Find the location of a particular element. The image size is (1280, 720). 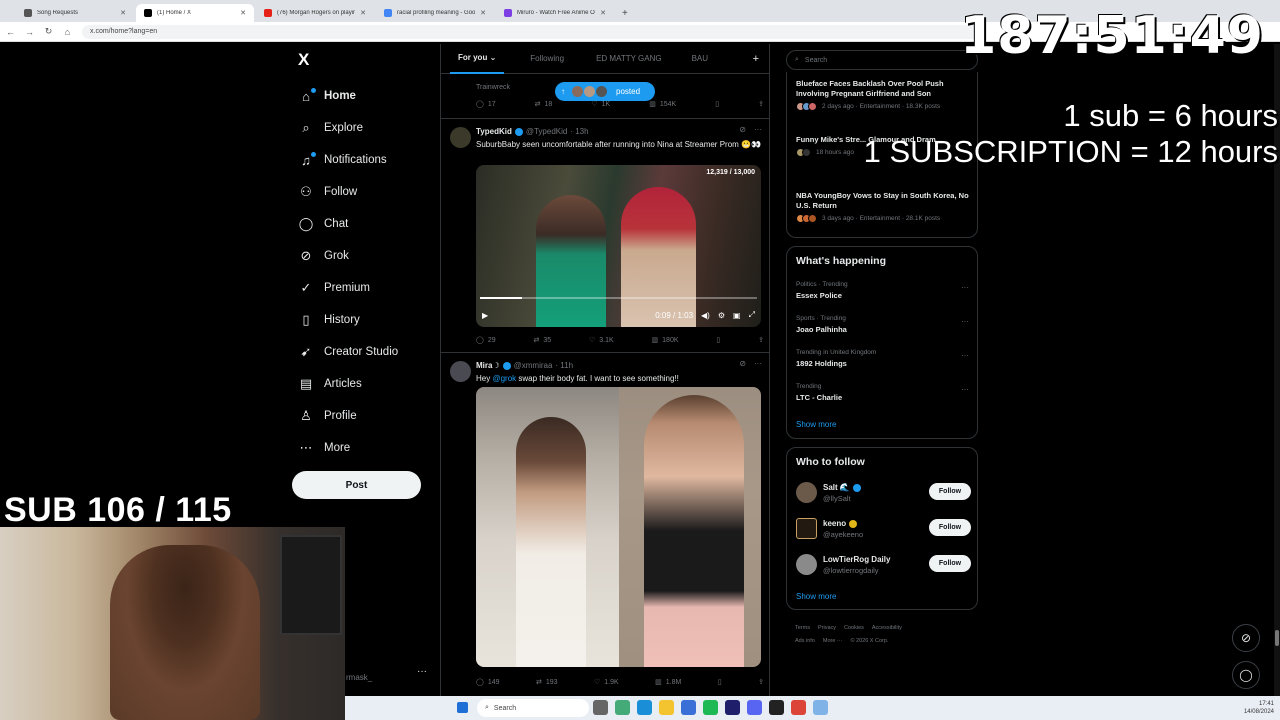

new-tab-button: + is located at coordinates (625, 15).